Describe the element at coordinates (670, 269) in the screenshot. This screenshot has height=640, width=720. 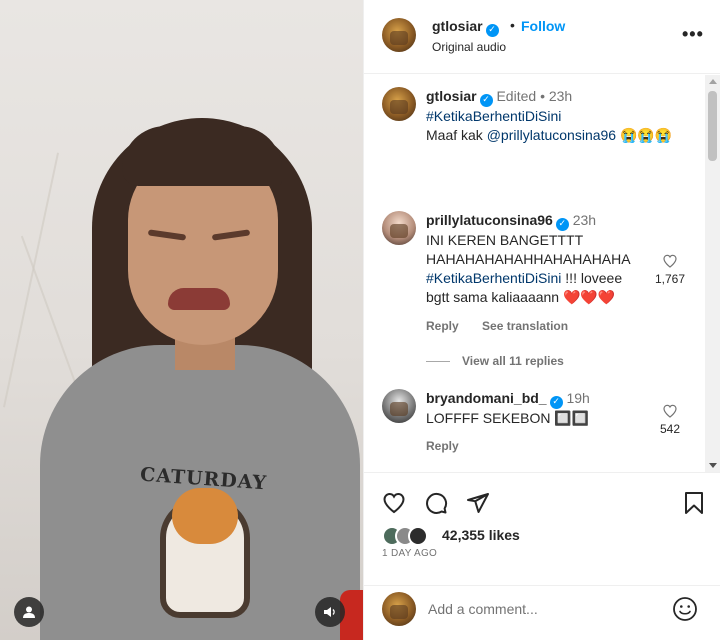
I see `comment-like: 1,767` at that location.